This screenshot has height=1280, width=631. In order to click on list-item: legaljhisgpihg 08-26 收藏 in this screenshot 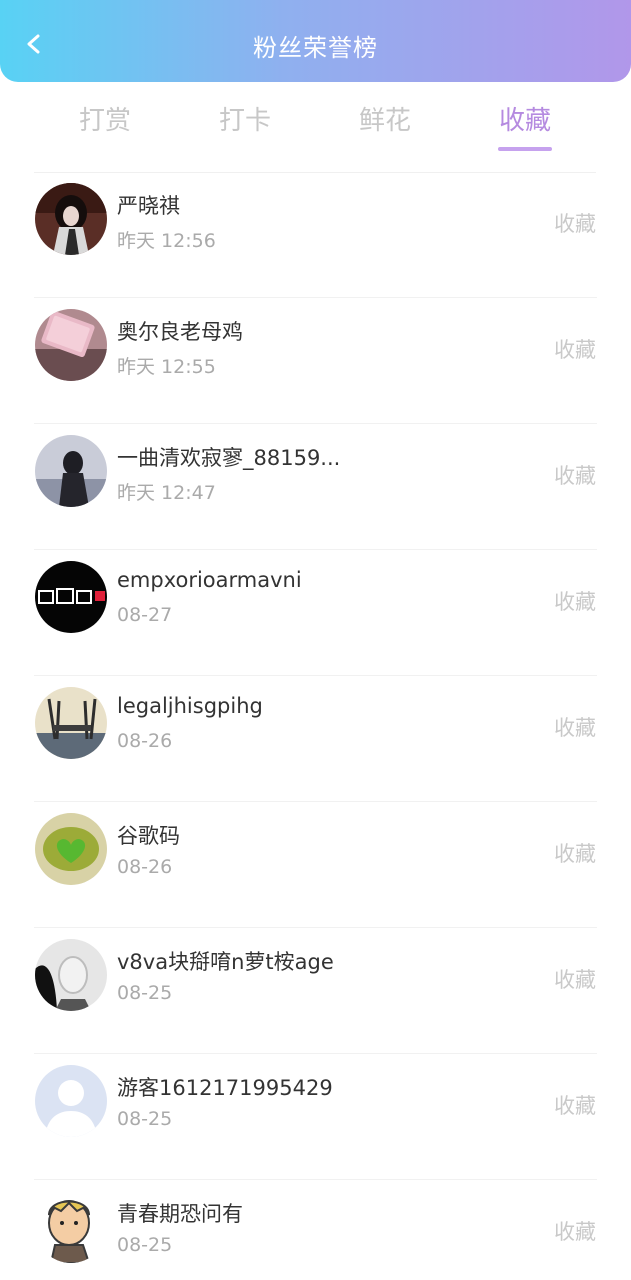, I will do `click(315, 739)`.